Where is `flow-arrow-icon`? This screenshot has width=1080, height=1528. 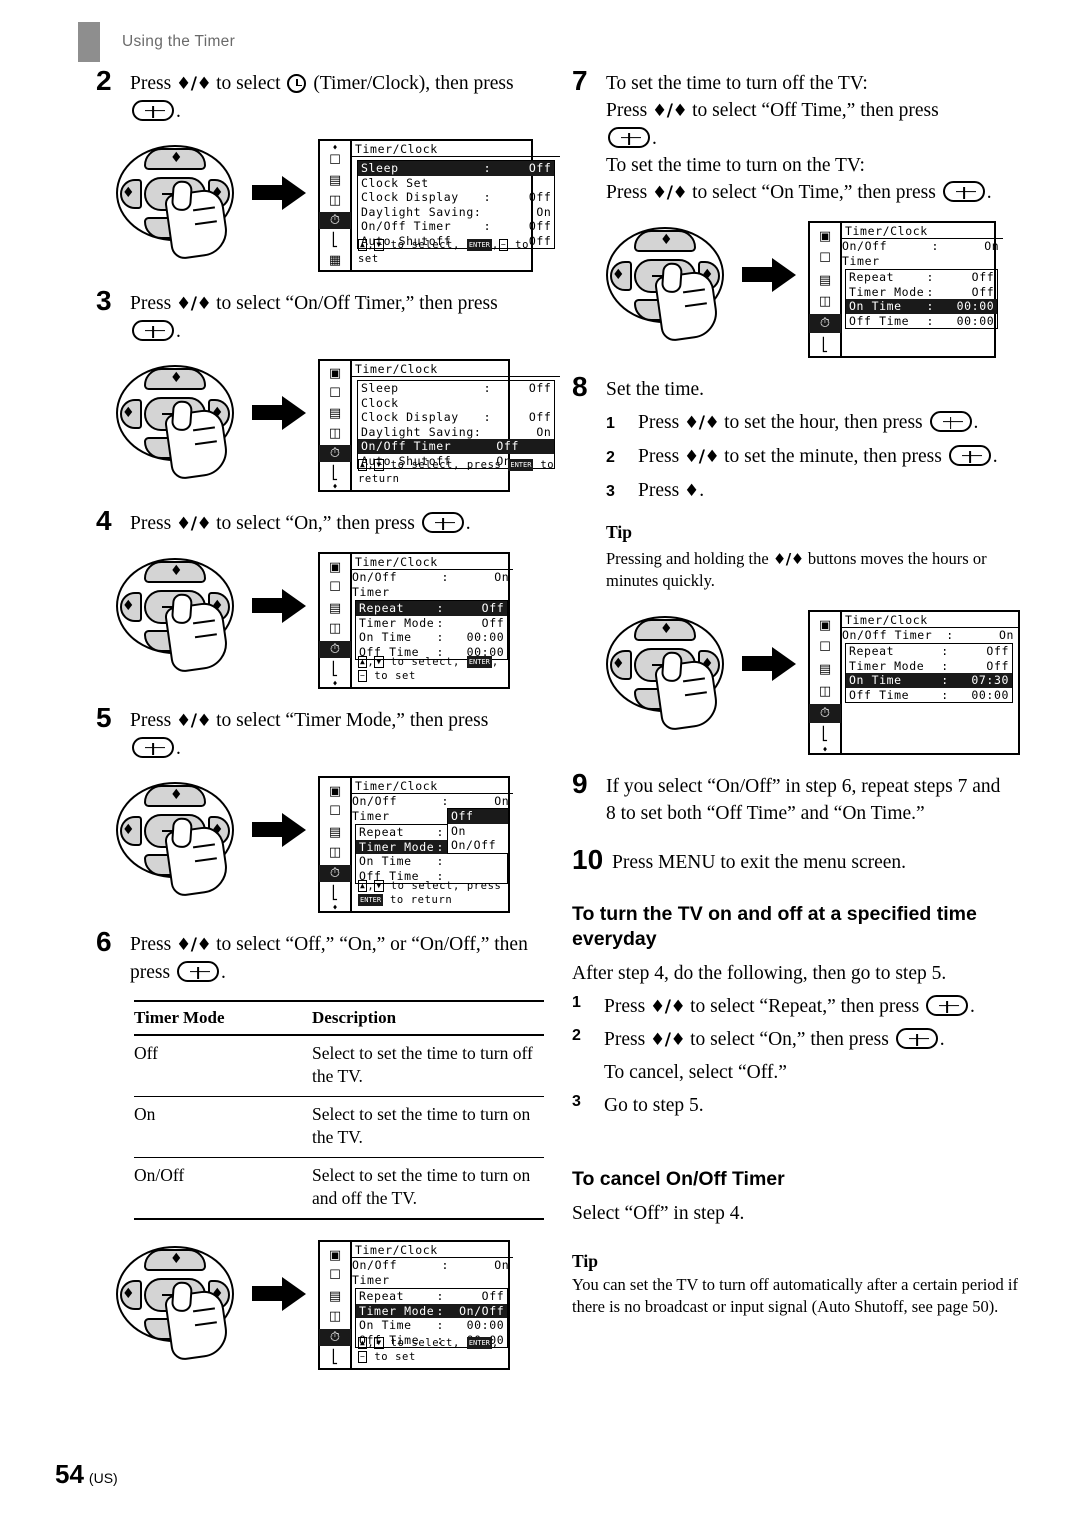
flow-arrow-icon is located at coordinates (280, 412).